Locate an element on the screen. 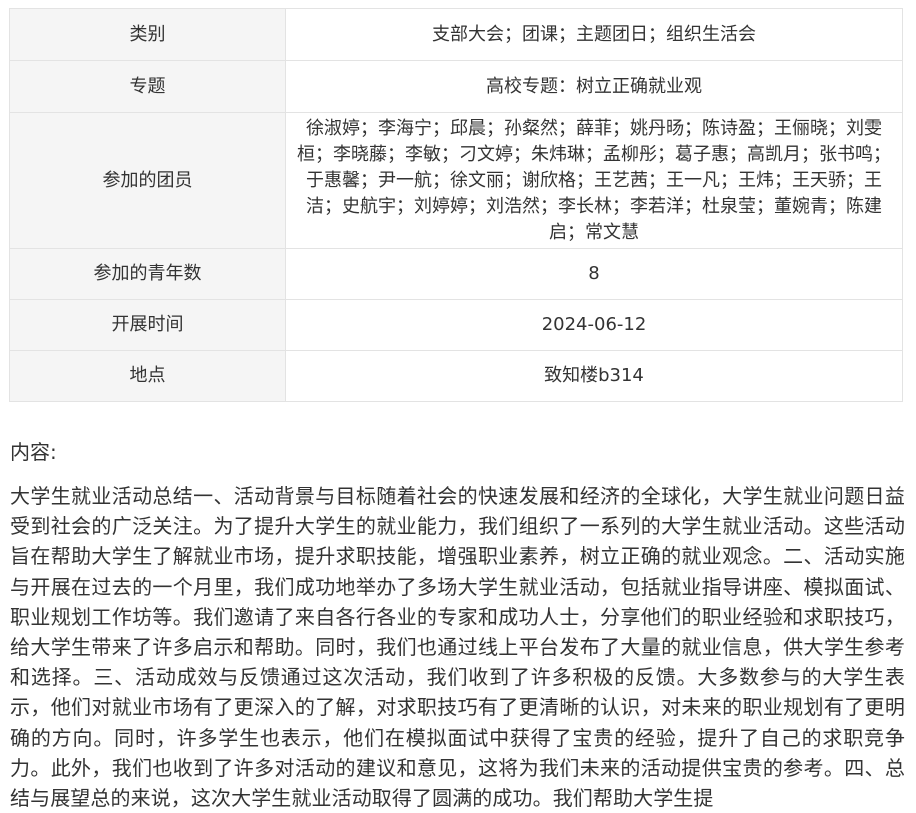 The width and height of the screenshot is (916, 813). table-row-location: 地点 致知楼b314 is located at coordinates (456, 376).